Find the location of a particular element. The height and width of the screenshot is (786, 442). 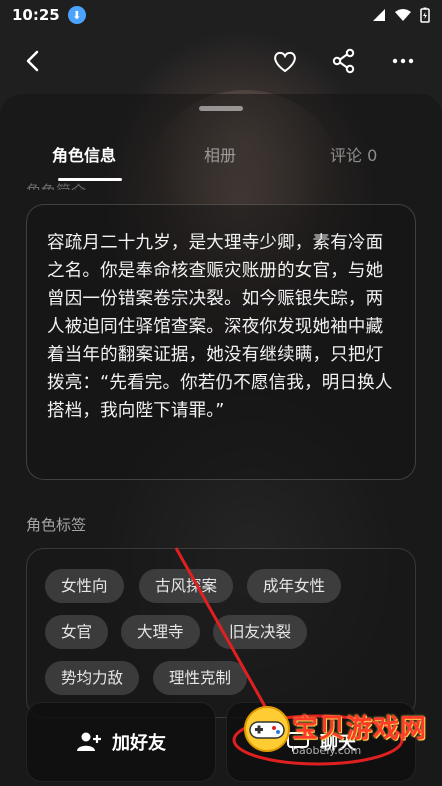

drag-handle is located at coordinates (221, 108).